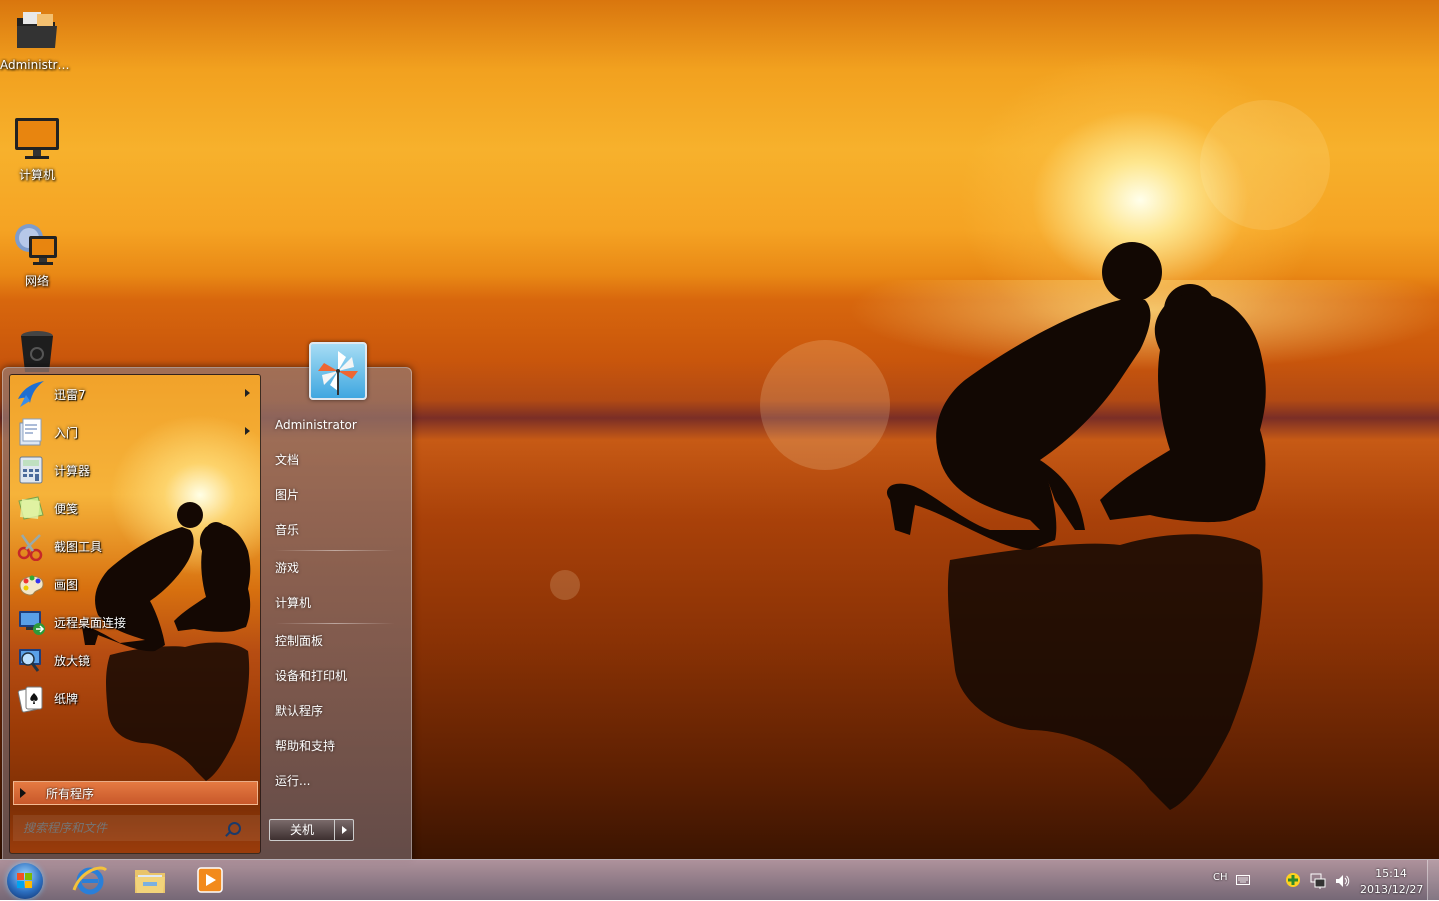 This screenshot has height=901, width=1439. What do you see at coordinates (1293, 881) in the screenshot?
I see `security-shield-icon` at bounding box center [1293, 881].